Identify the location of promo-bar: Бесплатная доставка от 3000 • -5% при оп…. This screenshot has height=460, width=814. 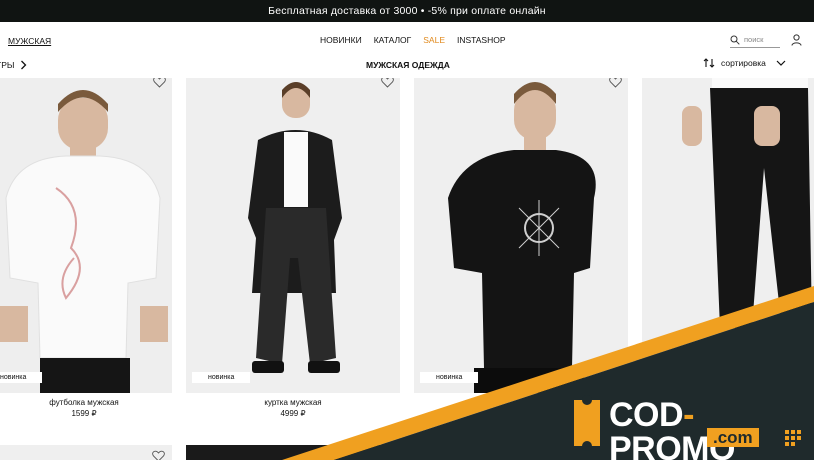
(407, 11).